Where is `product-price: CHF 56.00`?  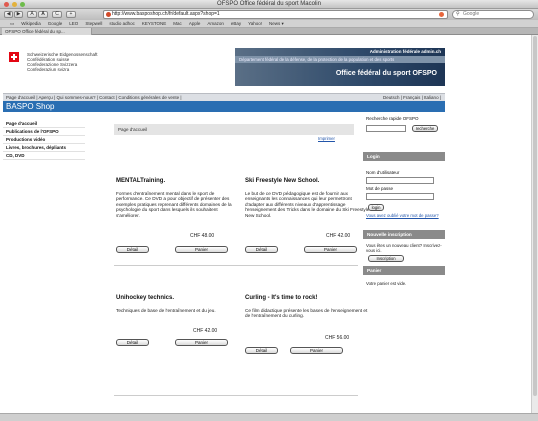 product-price: CHF 56.00 is located at coordinates (337, 338).